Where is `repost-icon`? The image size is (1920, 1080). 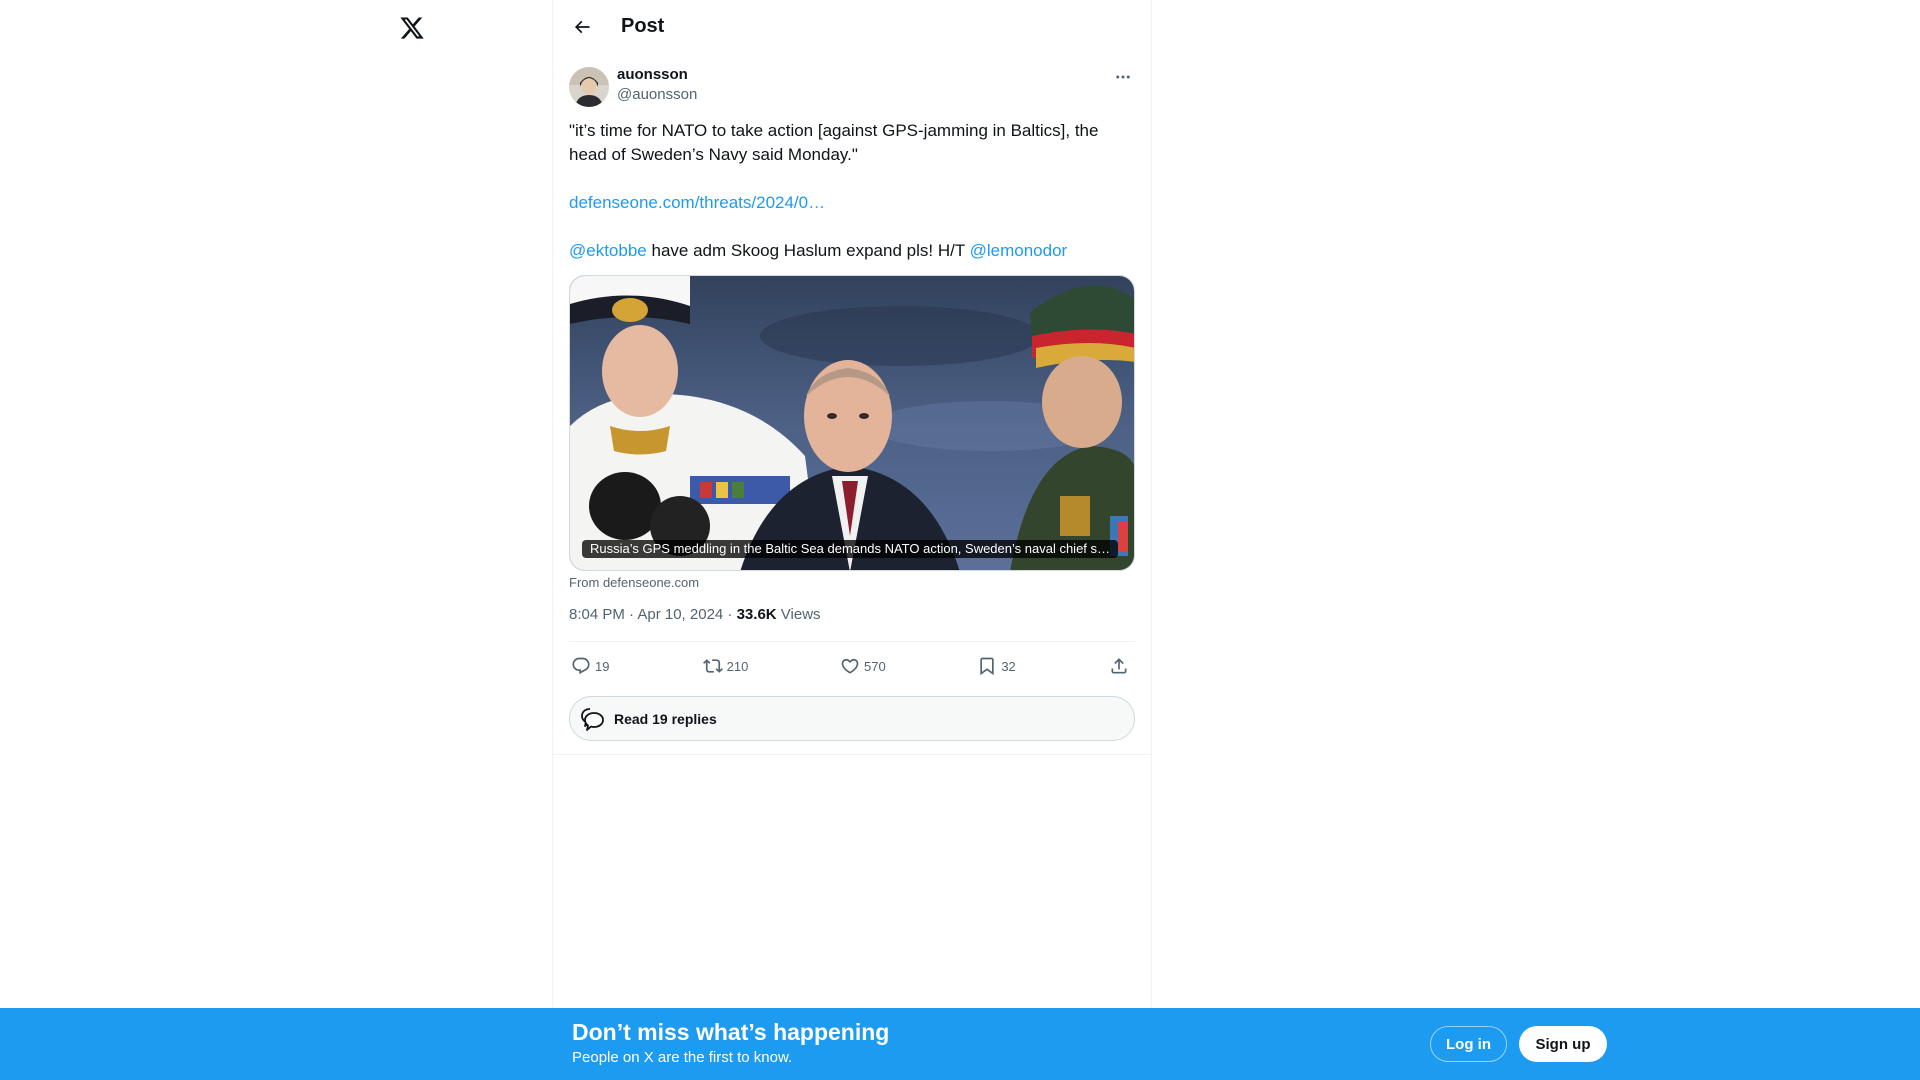 repost-icon is located at coordinates (712, 666).